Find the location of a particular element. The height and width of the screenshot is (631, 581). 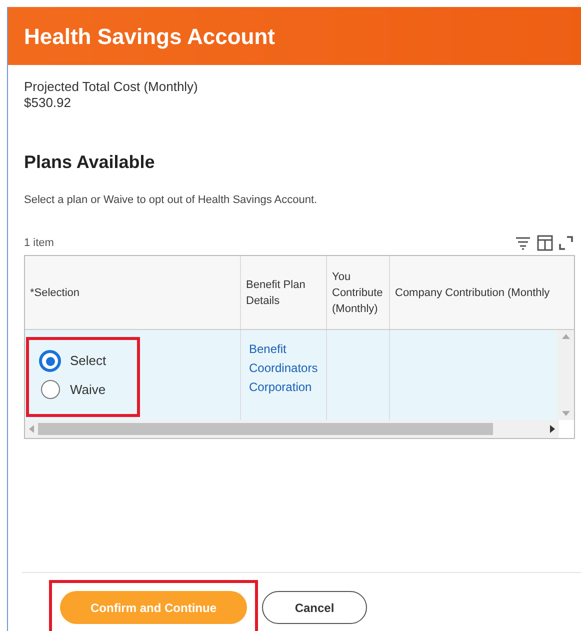

expand-icon is located at coordinates (566, 243).